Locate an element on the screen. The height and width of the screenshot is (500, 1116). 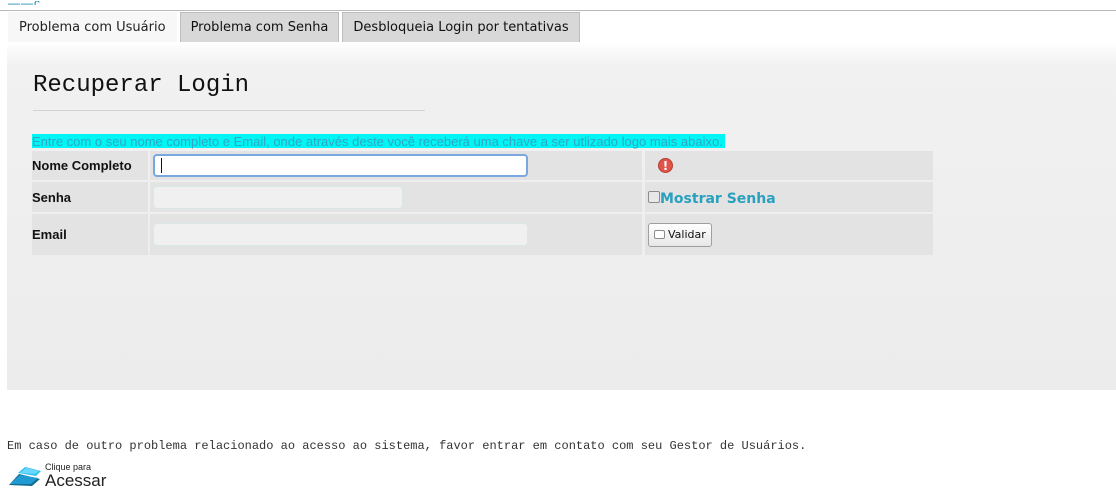
top-divider is located at coordinates (558, 10).